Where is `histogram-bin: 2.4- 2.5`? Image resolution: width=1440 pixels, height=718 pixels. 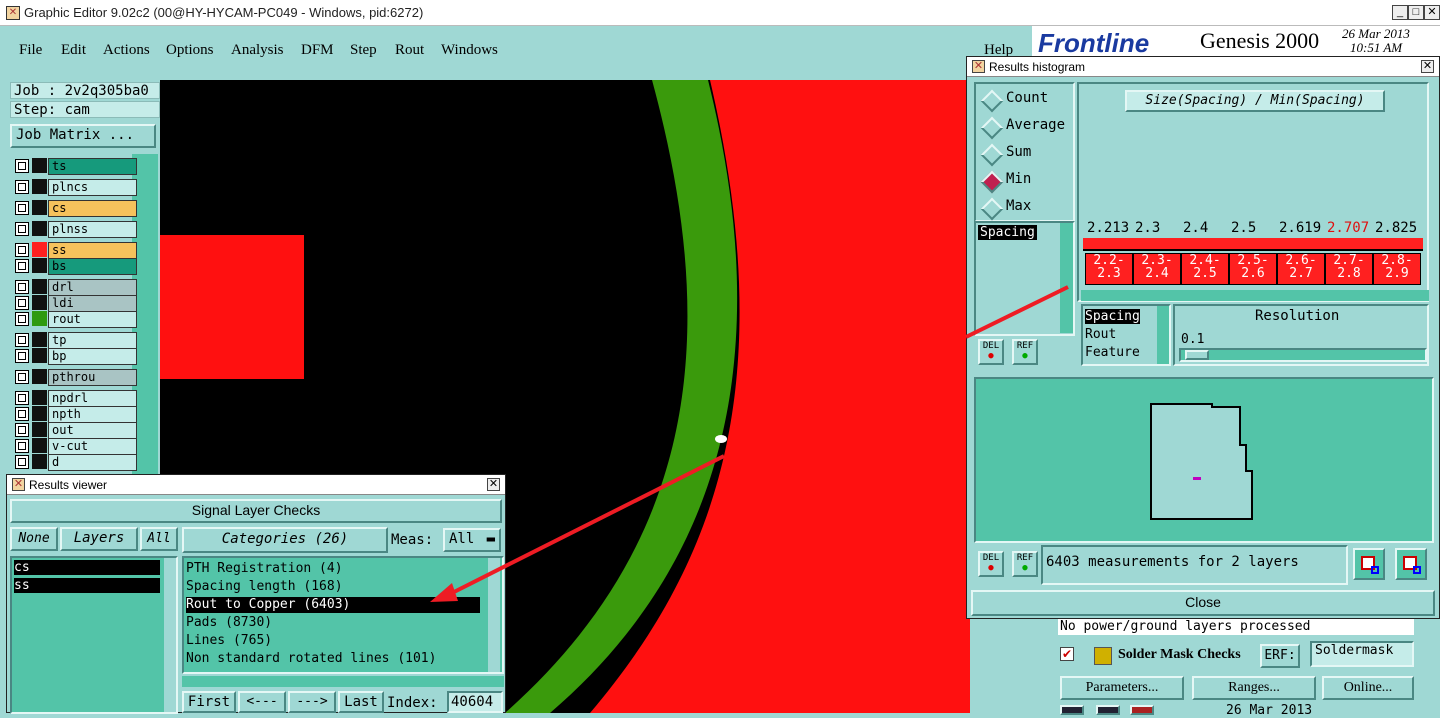 histogram-bin: 2.4- 2.5 is located at coordinates (1205, 269).